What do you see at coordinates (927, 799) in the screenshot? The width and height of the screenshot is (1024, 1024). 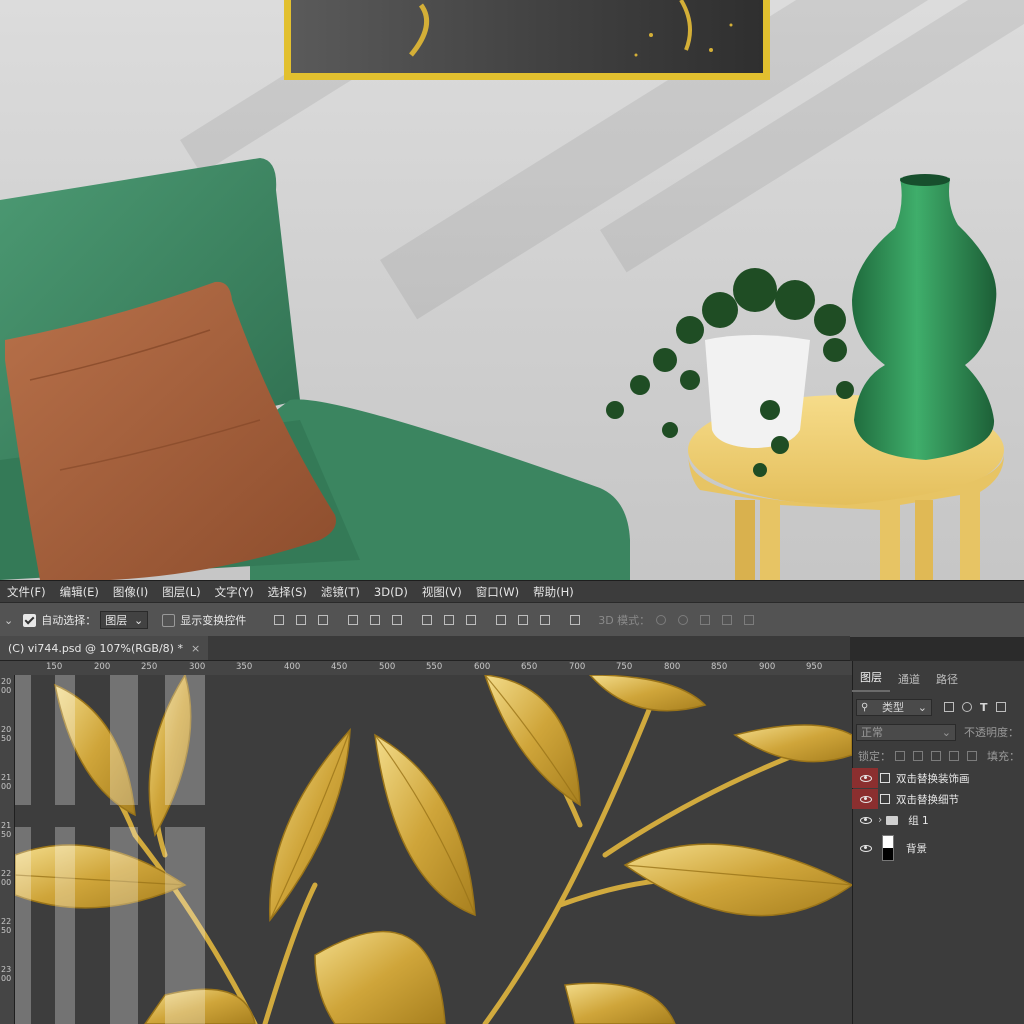 I see `layer-name: 双击替换细节` at bounding box center [927, 799].